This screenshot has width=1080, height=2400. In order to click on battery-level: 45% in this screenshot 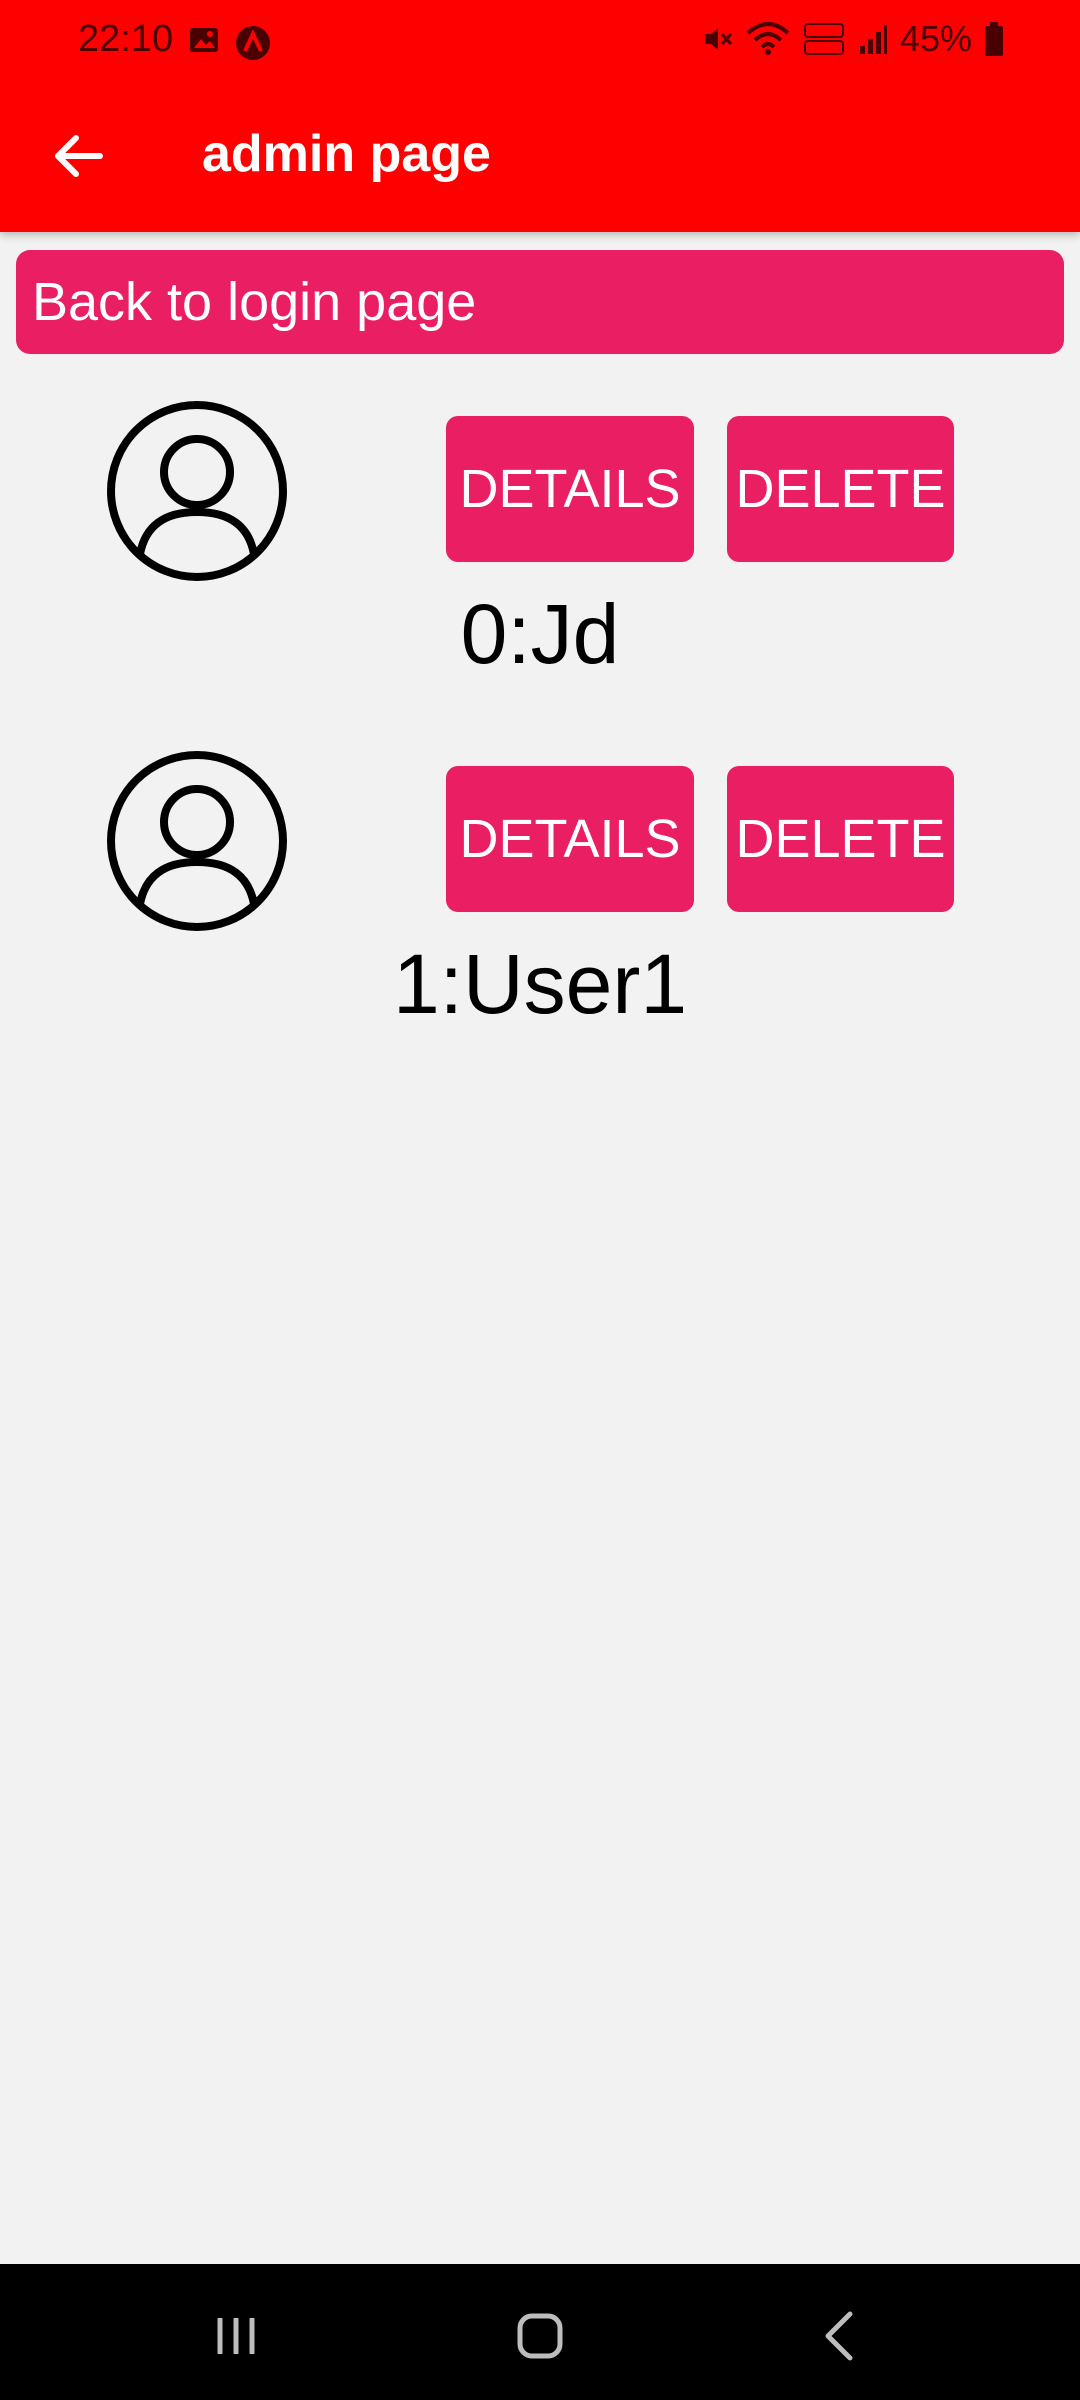, I will do `click(935, 38)`.